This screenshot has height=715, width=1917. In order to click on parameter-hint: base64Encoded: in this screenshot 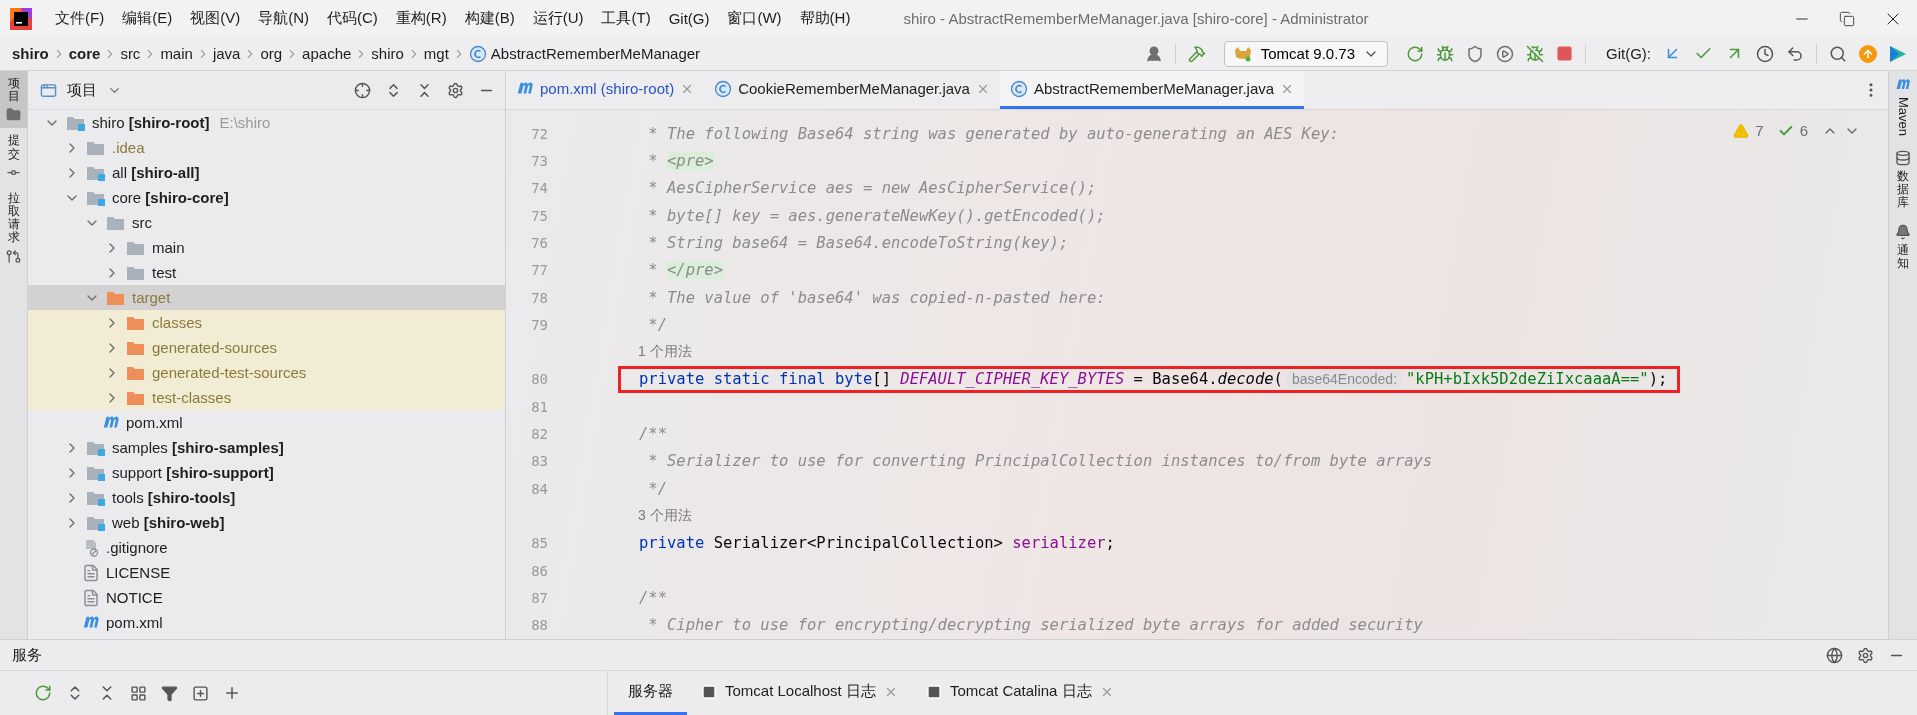, I will do `click(1344, 379)`.